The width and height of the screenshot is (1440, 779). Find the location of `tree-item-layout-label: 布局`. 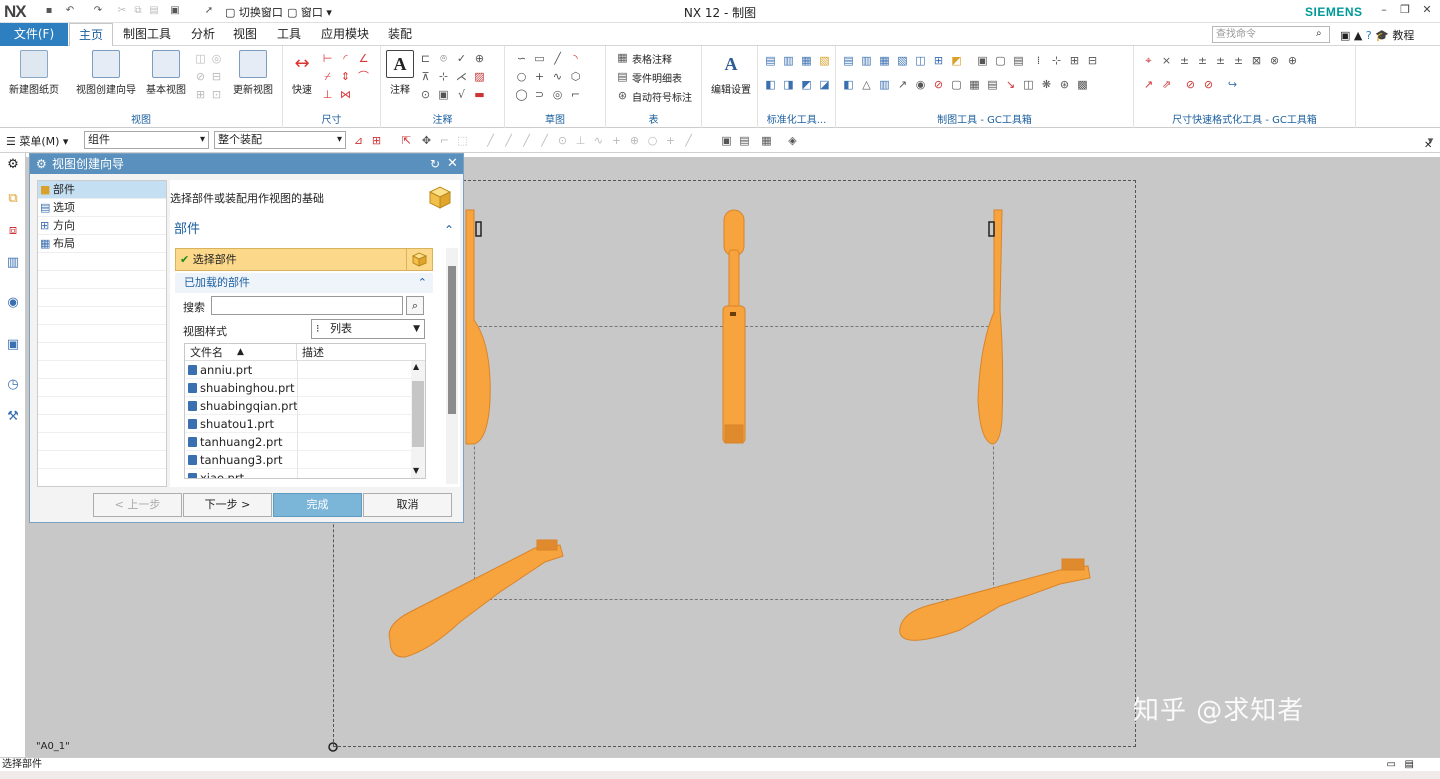

tree-item-layout-label: 布局 is located at coordinates (64, 243).